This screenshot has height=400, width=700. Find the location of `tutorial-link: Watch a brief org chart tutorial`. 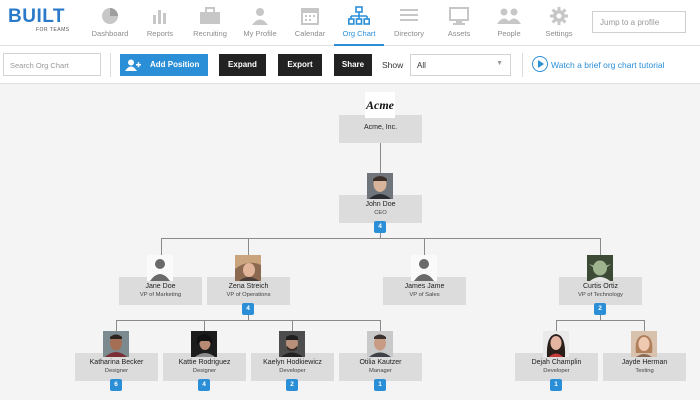

tutorial-link: Watch a brief org chart tutorial is located at coordinates (608, 65).